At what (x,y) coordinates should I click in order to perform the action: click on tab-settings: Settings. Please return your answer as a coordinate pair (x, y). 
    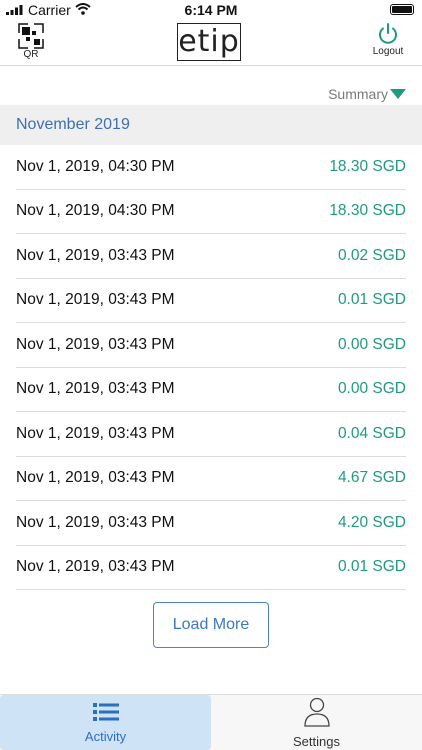
    Looking at the image, I should click on (316, 722).